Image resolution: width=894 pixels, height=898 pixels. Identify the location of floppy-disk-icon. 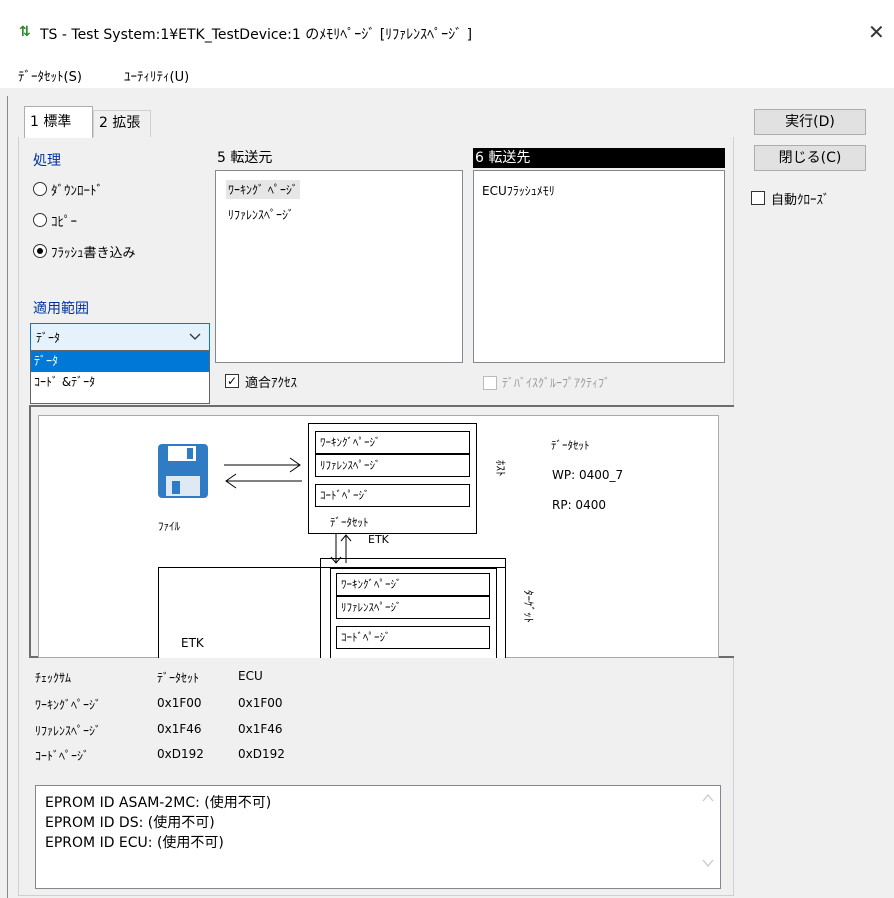
(183, 471).